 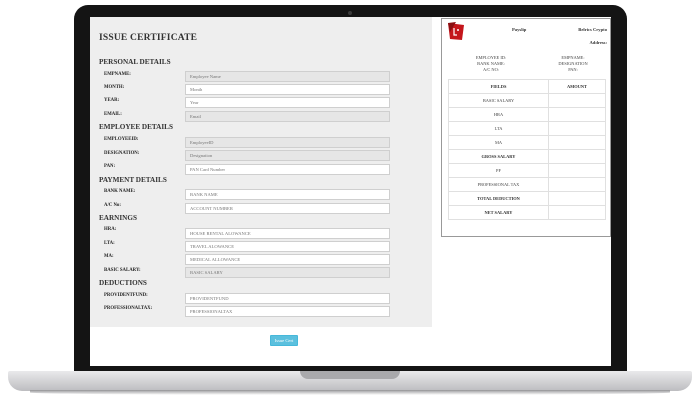 I want to click on month-label: MONTH:, so click(x=114, y=87).